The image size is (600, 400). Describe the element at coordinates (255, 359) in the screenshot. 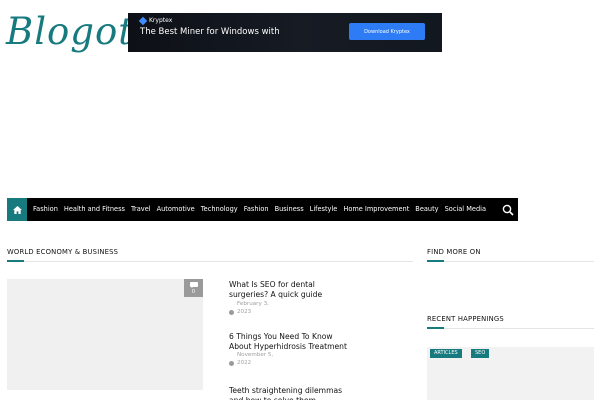

I see `post-date: November 5, 2022` at that location.